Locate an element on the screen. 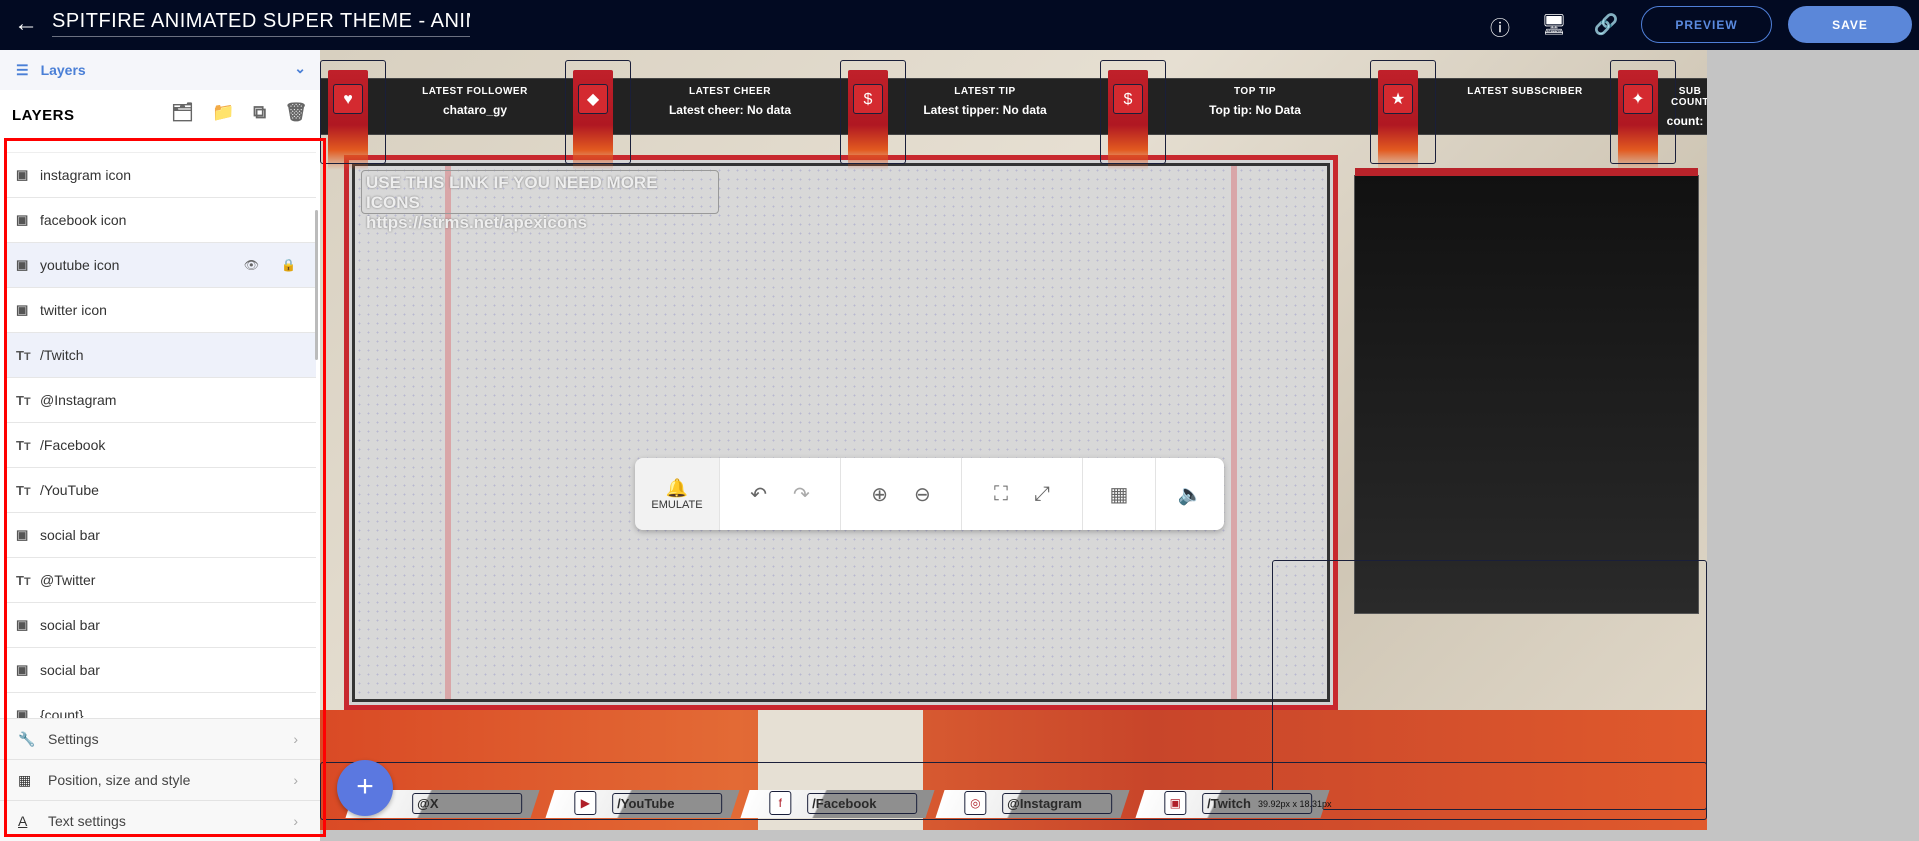 The height and width of the screenshot is (841, 1919). alert-value: chataro_gy is located at coordinates (475, 110).